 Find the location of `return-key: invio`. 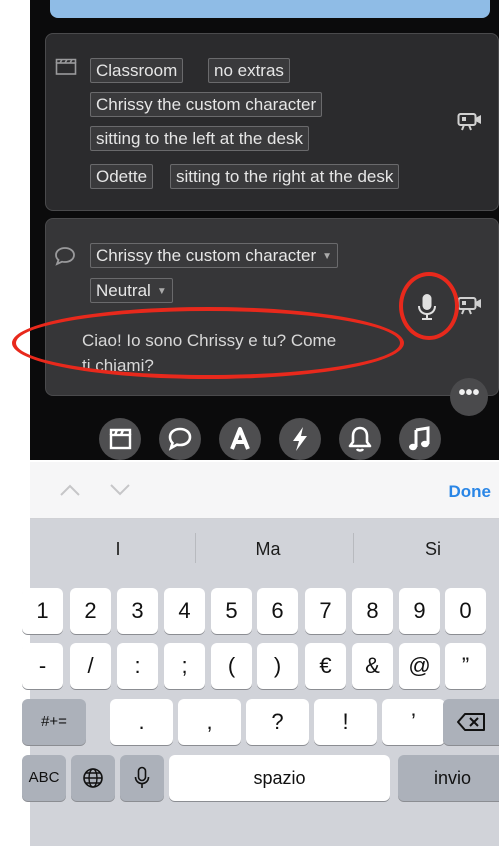

return-key: invio is located at coordinates (448, 778).